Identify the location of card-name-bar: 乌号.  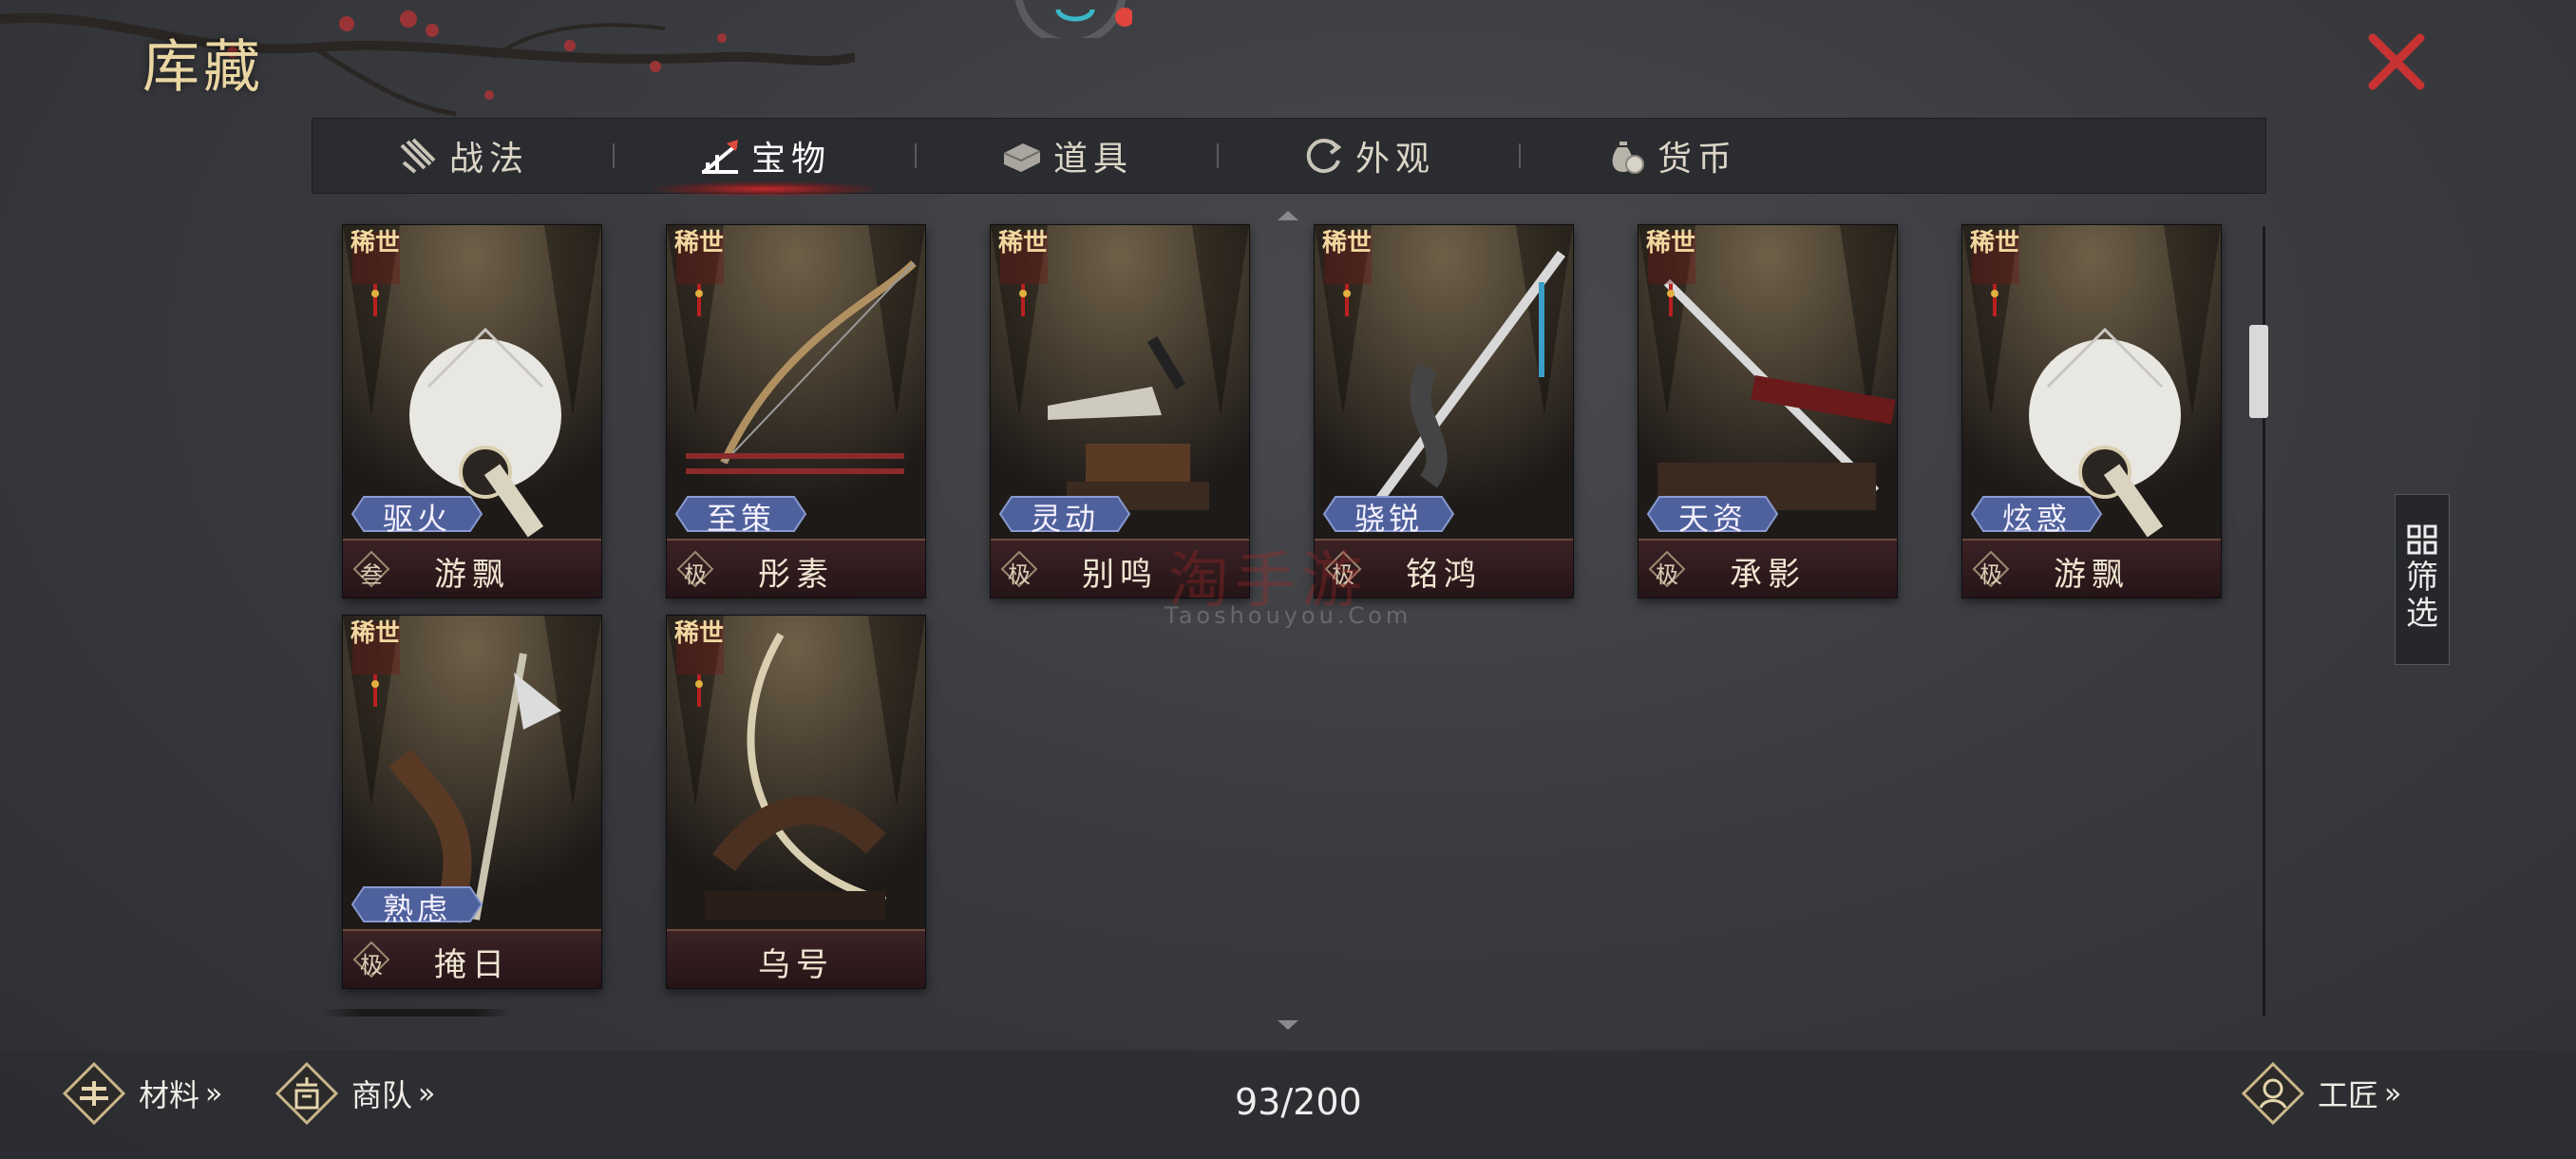
(796, 958).